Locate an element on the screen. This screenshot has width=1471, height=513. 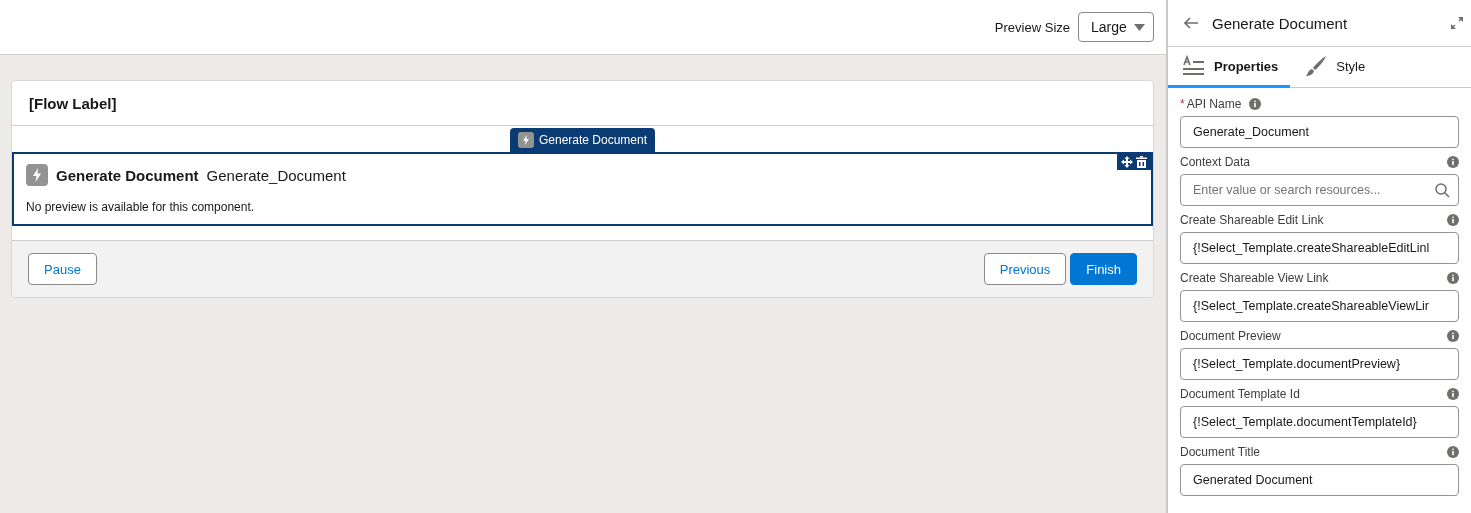
input-field: {!Select_Template.documentTemplateId} is located at coordinates (1319, 422).